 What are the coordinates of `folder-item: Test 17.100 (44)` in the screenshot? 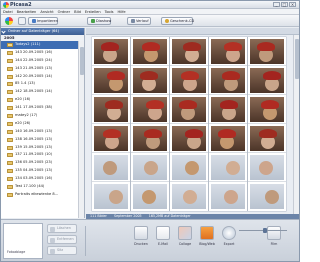 It's located at (40, 187).